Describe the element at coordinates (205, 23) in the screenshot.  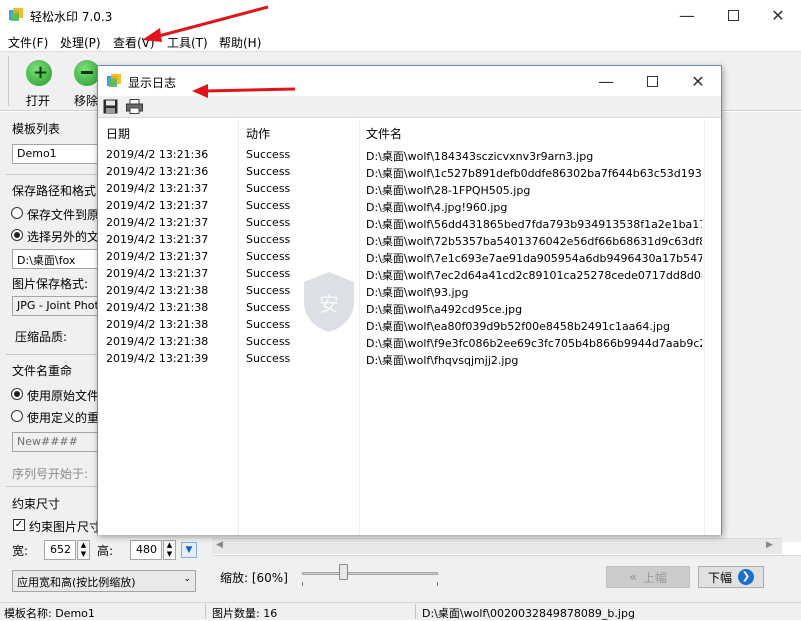
I see `red-arrow-menu-view` at that location.